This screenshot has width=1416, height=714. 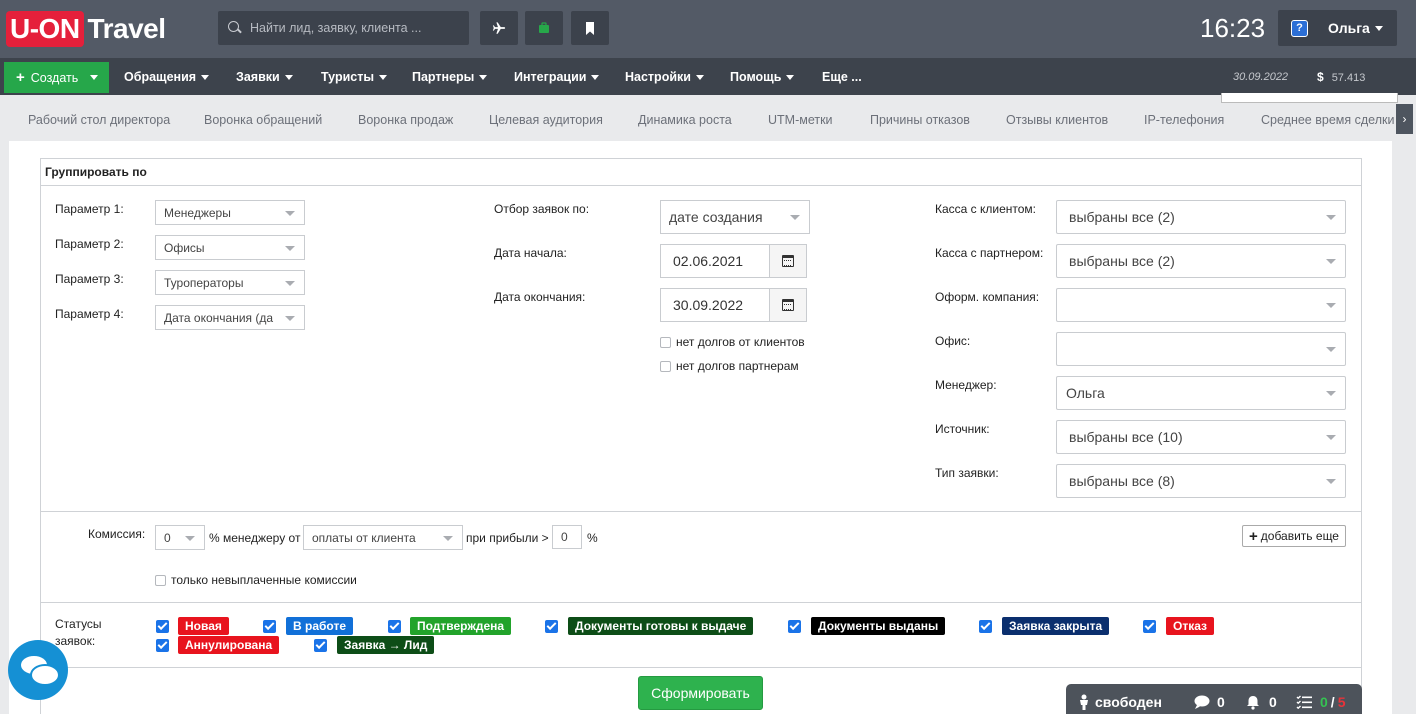 What do you see at coordinates (255, 538) in the screenshot?
I see `commission-text-1: % менеджеру от` at bounding box center [255, 538].